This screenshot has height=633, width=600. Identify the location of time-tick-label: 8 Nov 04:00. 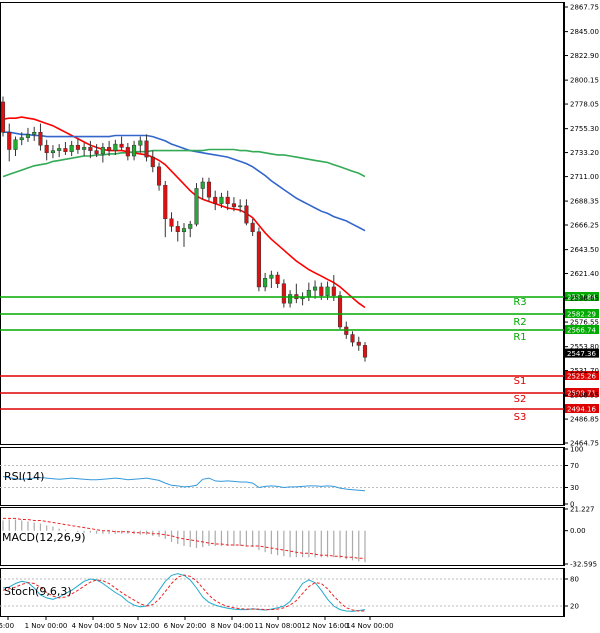
(232, 626).